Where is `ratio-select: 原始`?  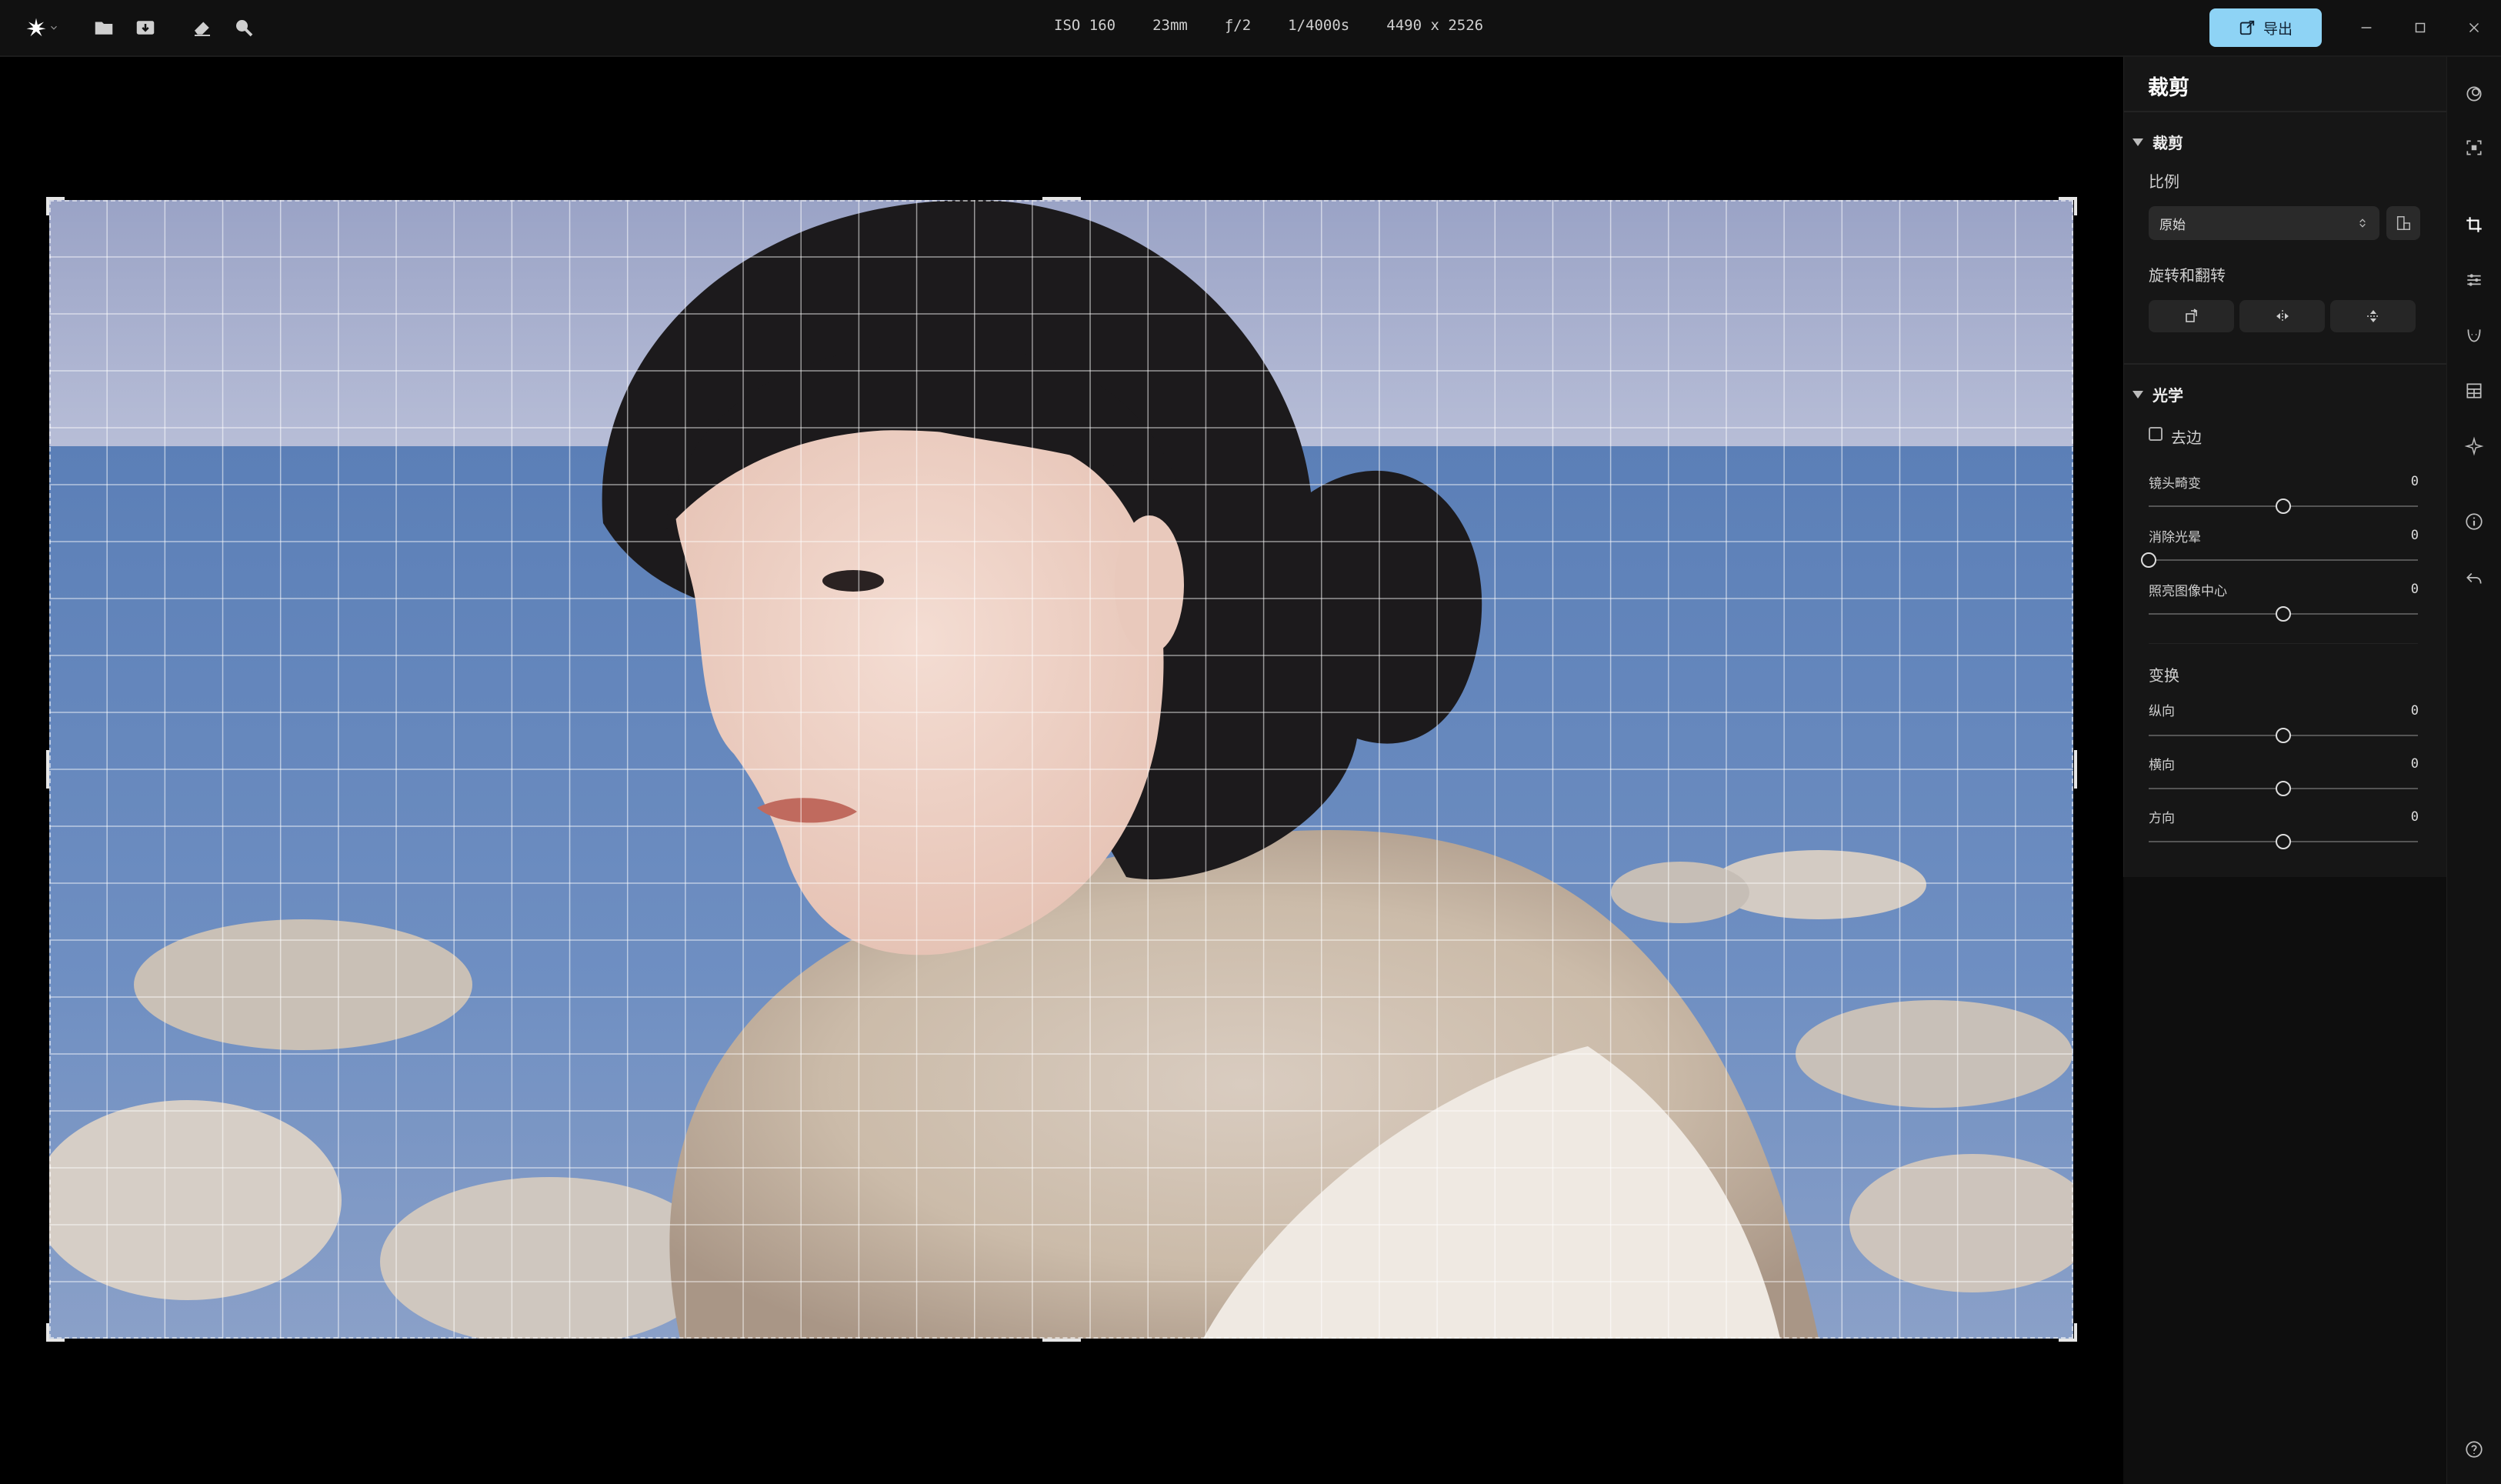
ratio-select: 原始 is located at coordinates (2264, 223).